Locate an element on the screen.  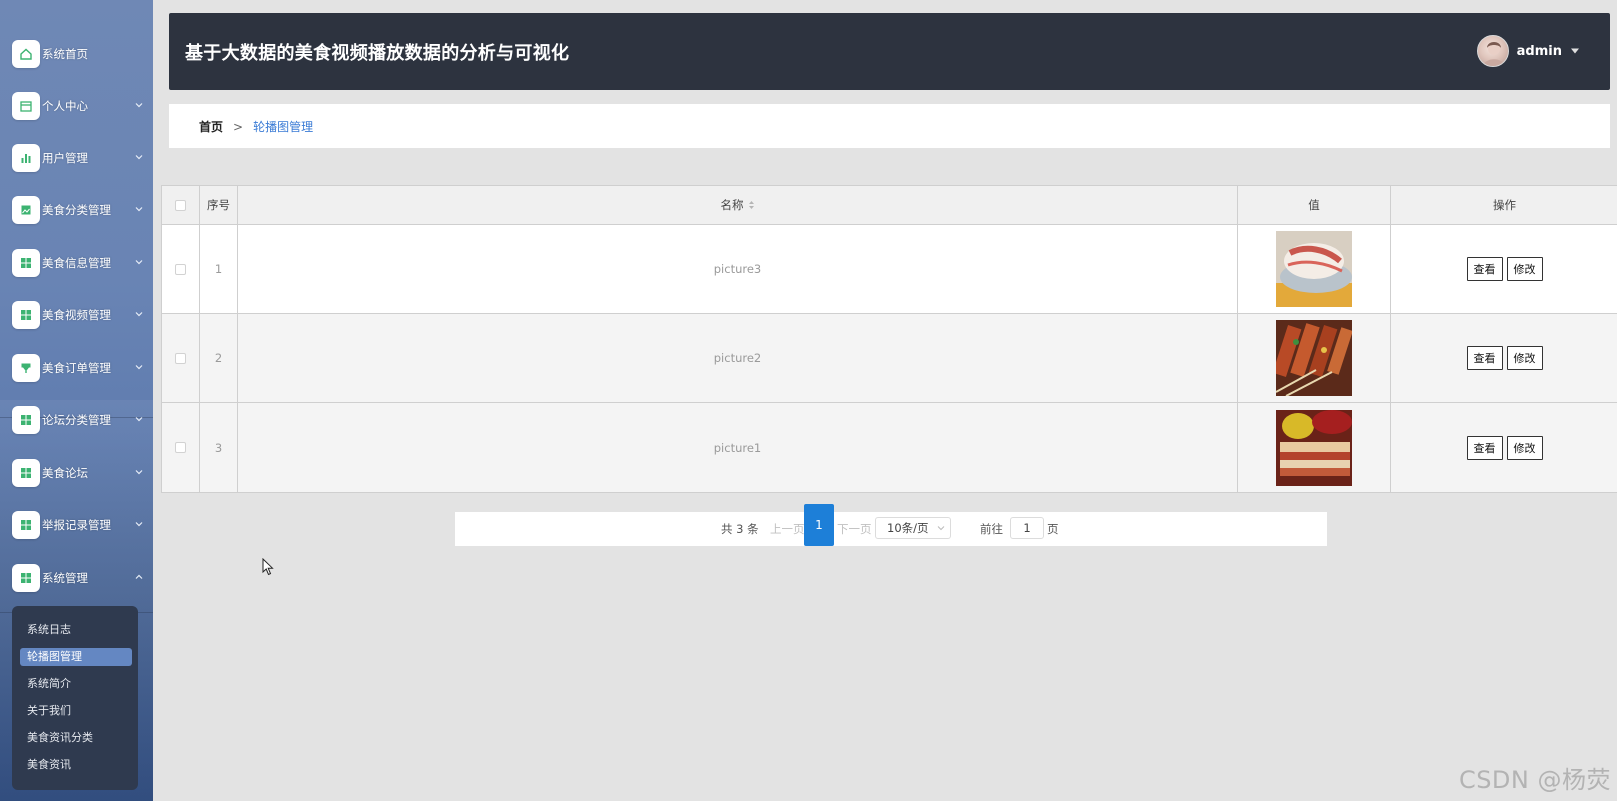
sidebar-item-report-records: 举报记录管理 is located at coordinates (81, 525).